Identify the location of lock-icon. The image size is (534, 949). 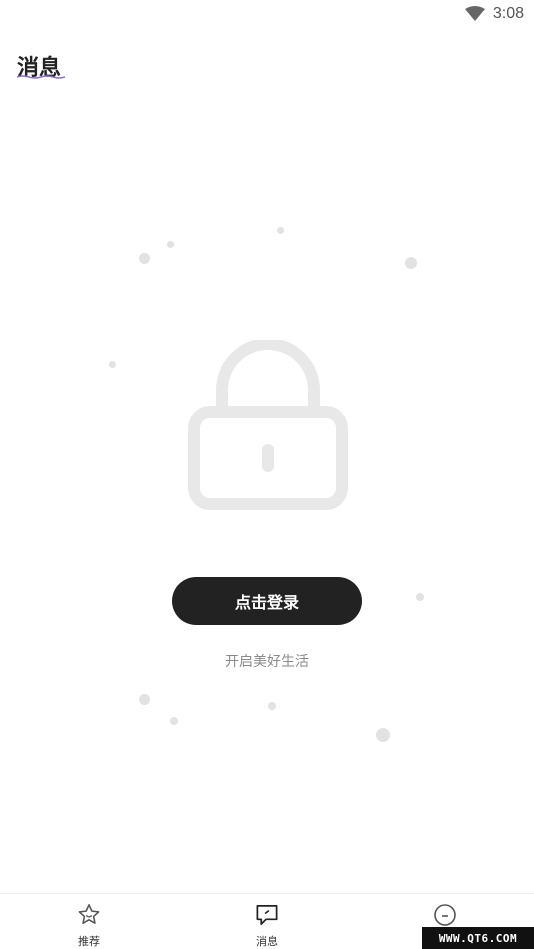
(268, 425).